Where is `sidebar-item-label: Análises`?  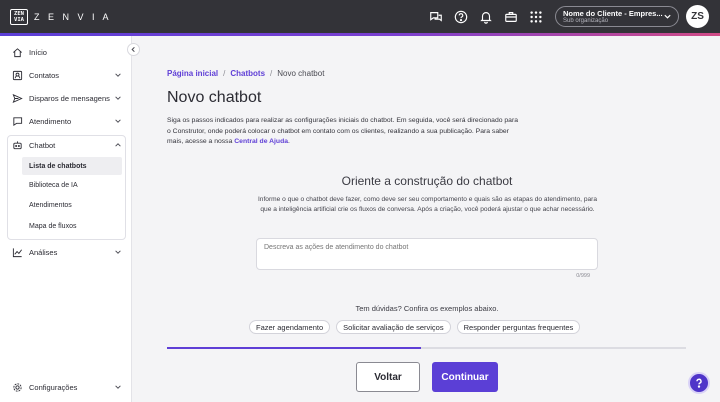
sidebar-item-label: Análises is located at coordinates (43, 252).